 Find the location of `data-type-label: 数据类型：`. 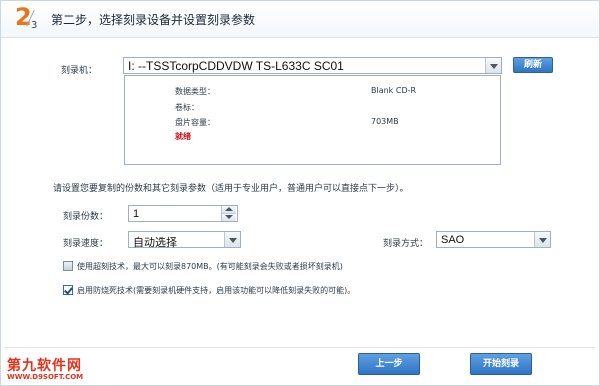

data-type-label: 数据类型： is located at coordinates (195, 91).